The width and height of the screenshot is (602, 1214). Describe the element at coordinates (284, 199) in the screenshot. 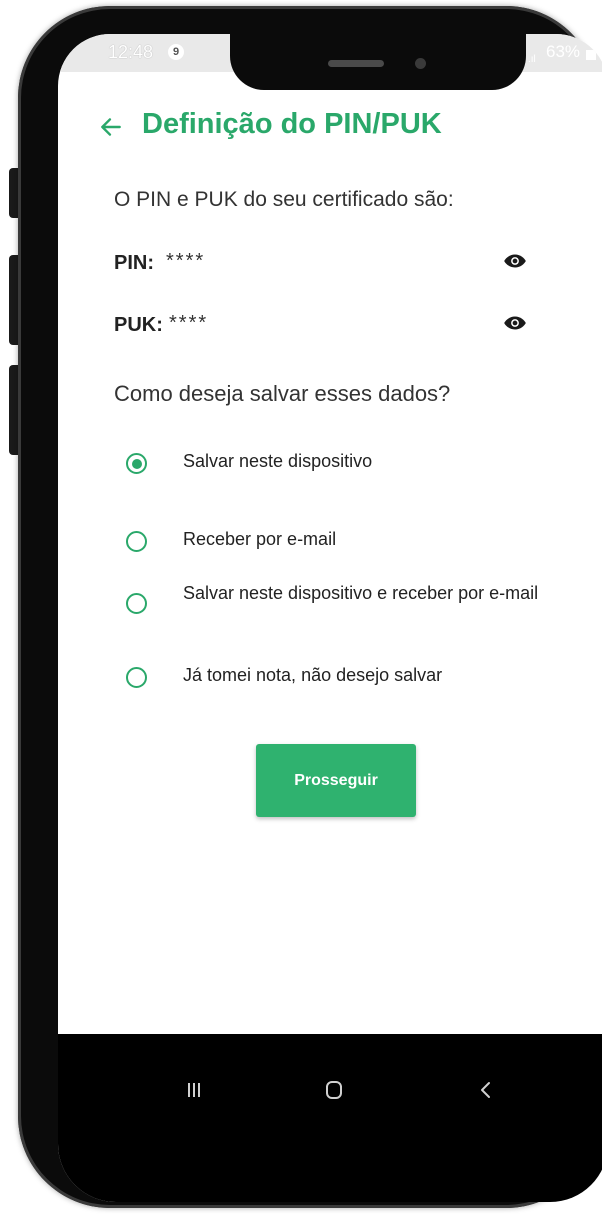

I see `intro-text: O PIN e PUK do seu certificado são:` at that location.